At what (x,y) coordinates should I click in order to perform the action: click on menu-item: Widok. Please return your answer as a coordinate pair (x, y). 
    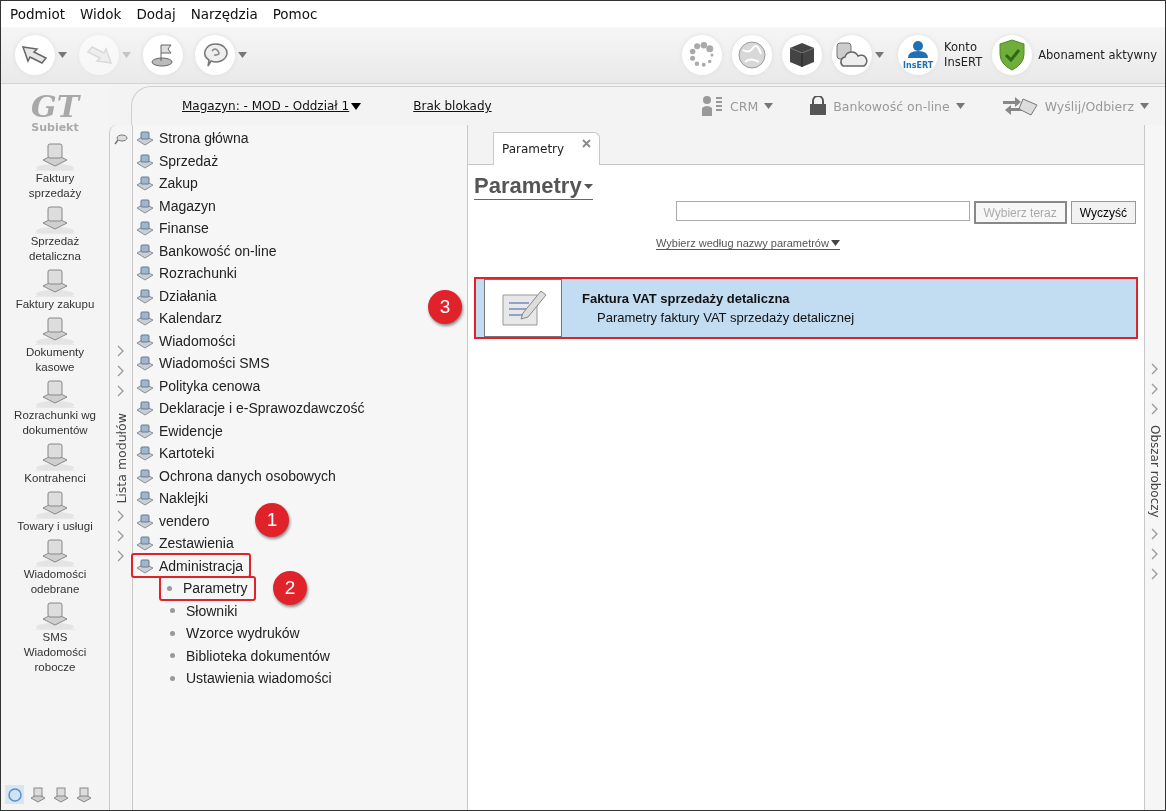
    Looking at the image, I should click on (100, 14).